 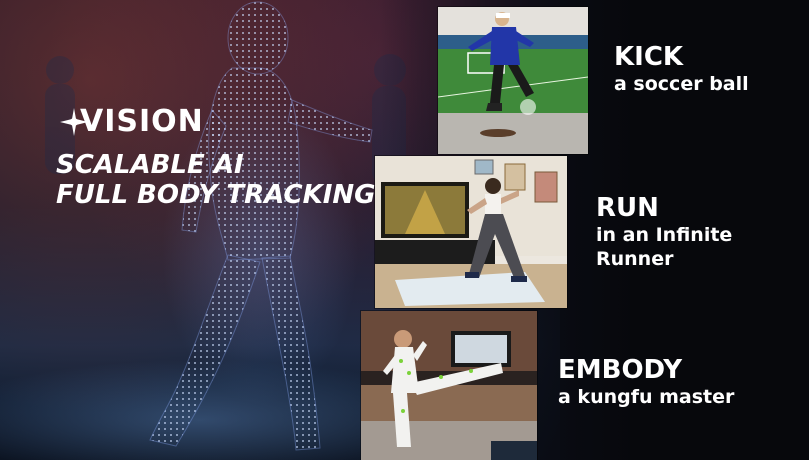 I want to click on kungfu-kick-photo, so click(x=449, y=385).